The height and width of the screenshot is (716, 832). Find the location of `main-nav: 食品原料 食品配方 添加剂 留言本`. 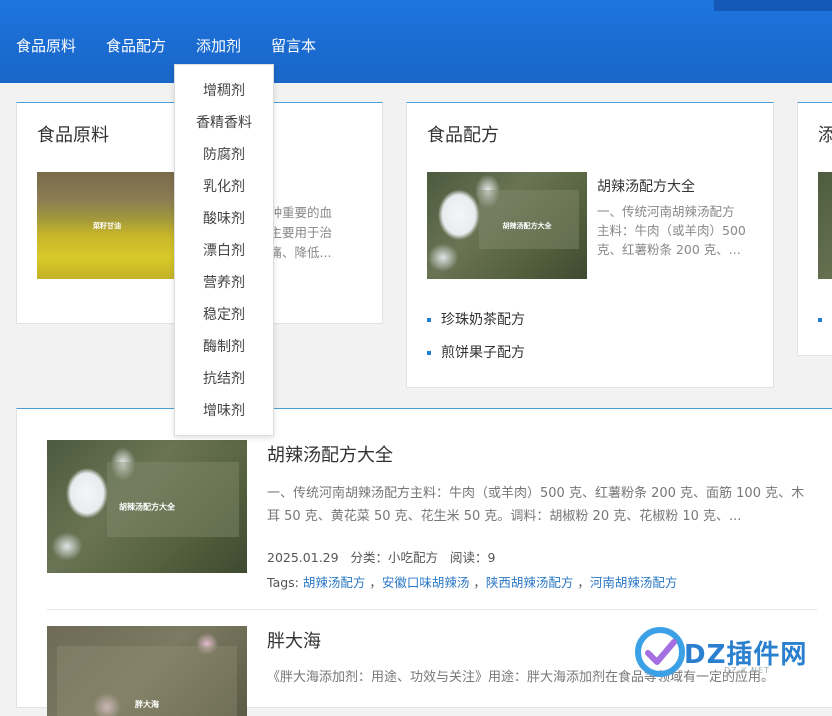

main-nav: 食品原料 食品配方 添加剂 留言本 is located at coordinates (181, 46).